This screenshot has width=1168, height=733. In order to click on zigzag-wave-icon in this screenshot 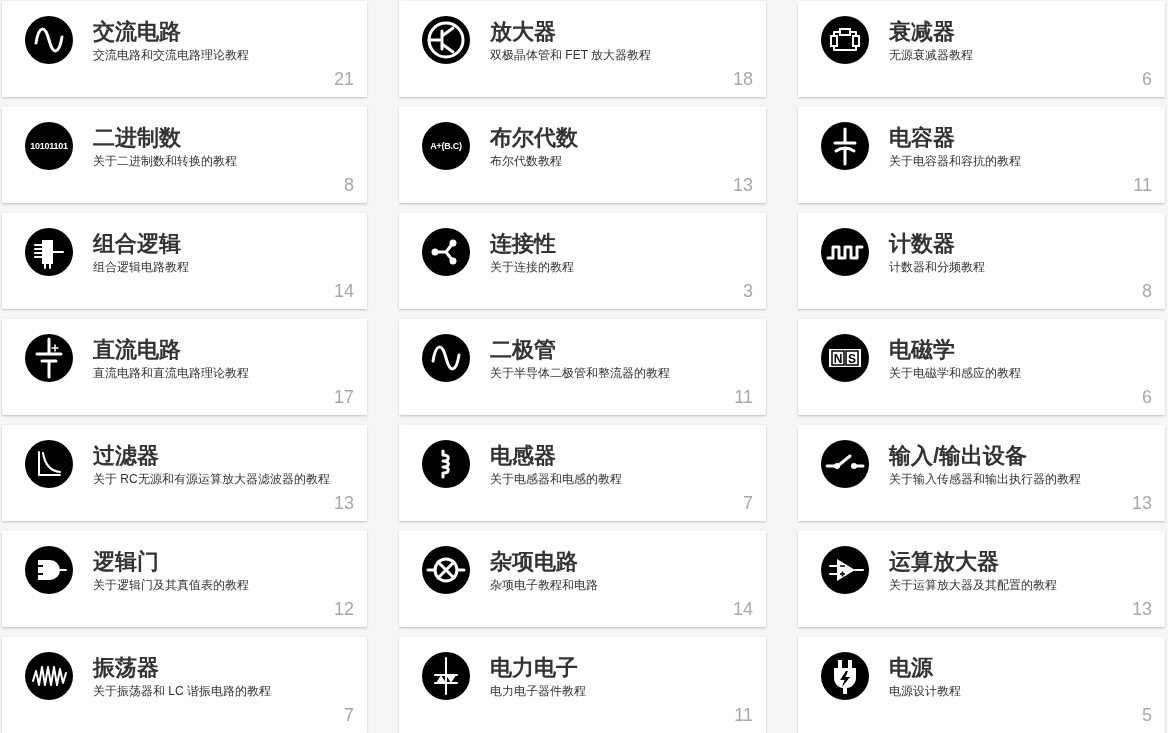, I will do `click(49, 676)`.